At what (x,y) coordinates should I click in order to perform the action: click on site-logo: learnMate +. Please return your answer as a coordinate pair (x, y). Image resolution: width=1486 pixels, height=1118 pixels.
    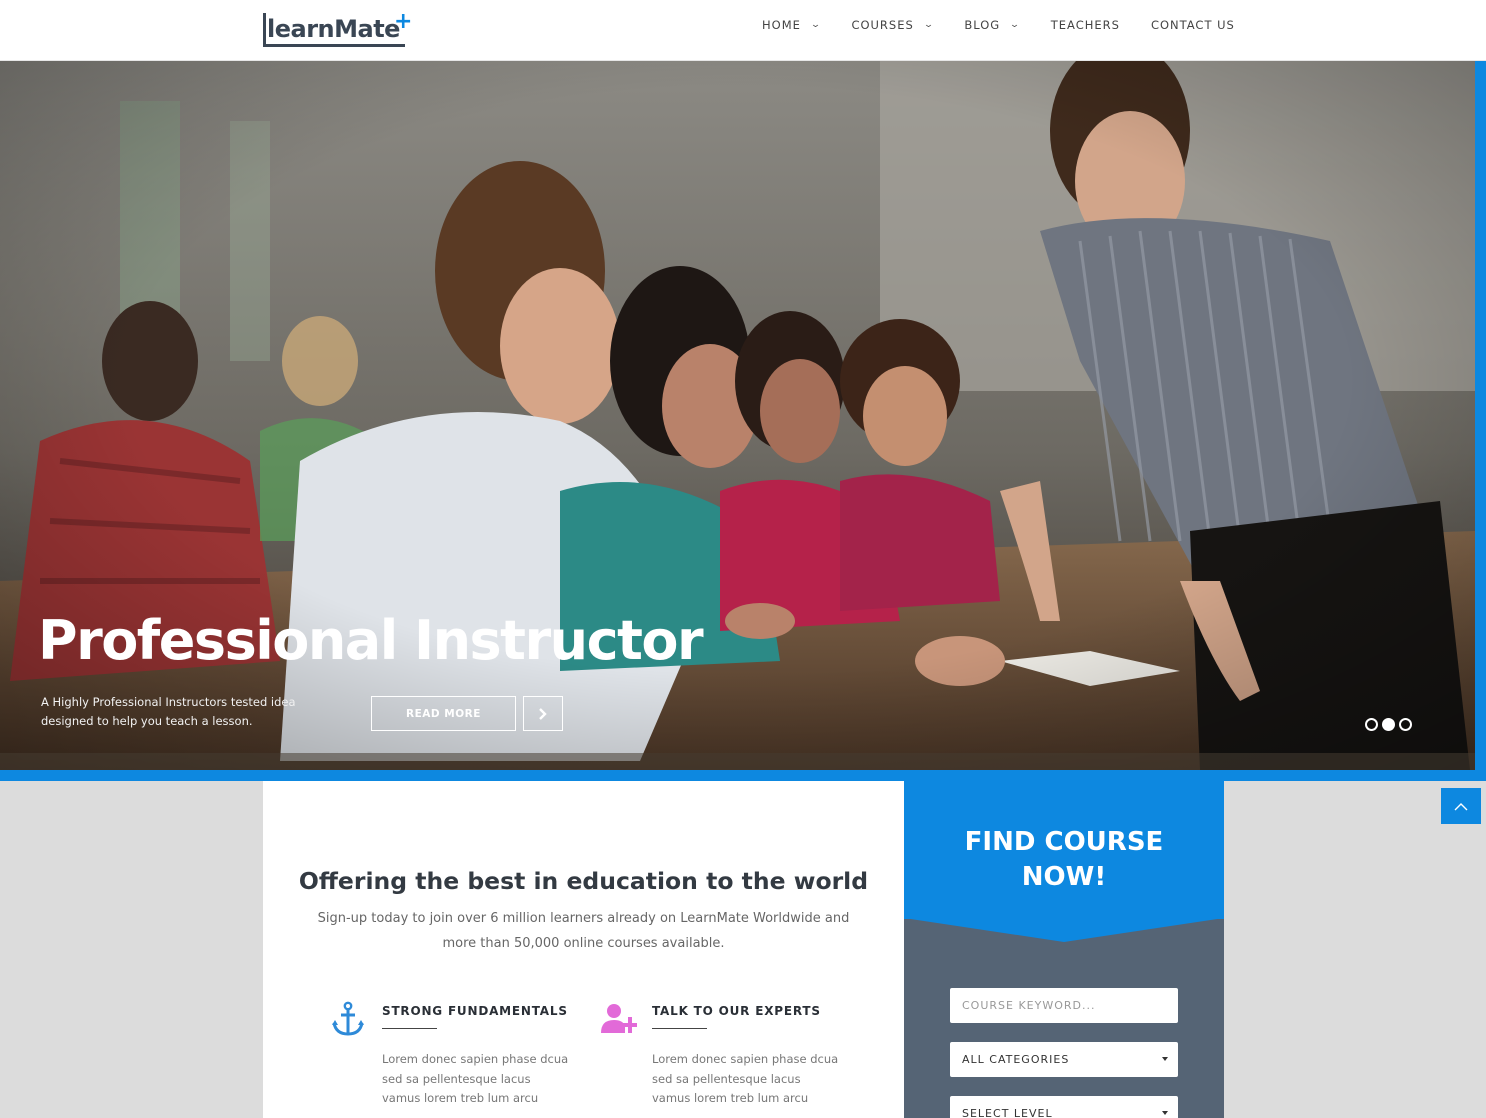
    Looking at the image, I should click on (338, 29).